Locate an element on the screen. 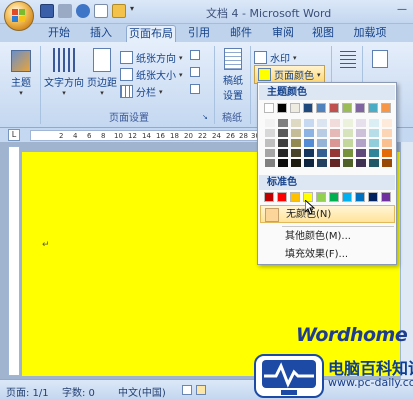  indent-icon is located at coordinates (348, 60).